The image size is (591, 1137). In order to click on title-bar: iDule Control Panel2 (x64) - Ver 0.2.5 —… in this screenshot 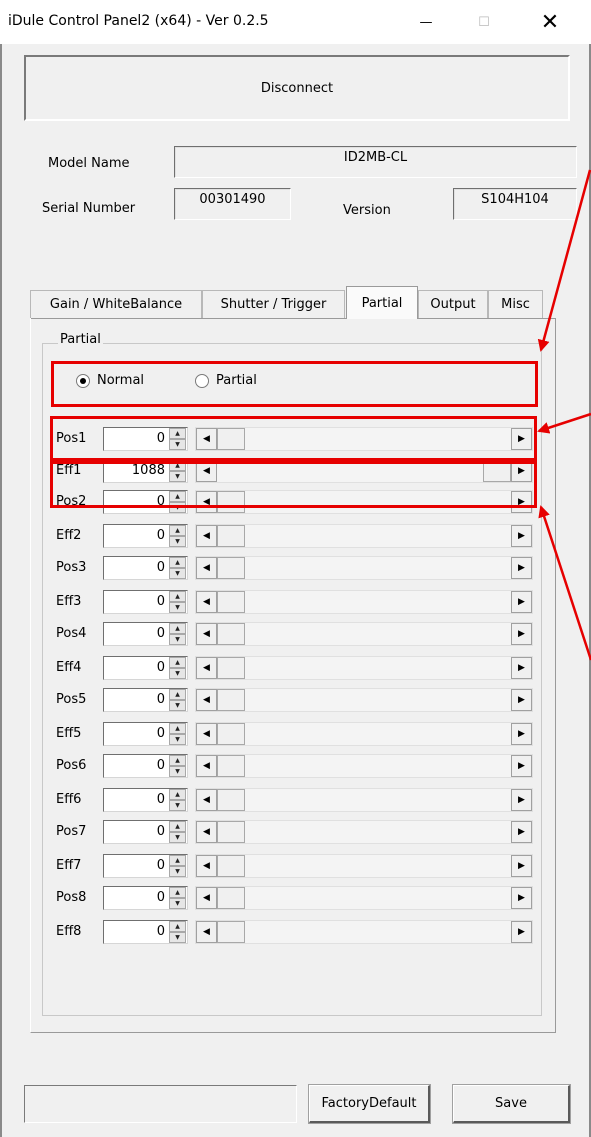, I will do `click(295, 22)`.